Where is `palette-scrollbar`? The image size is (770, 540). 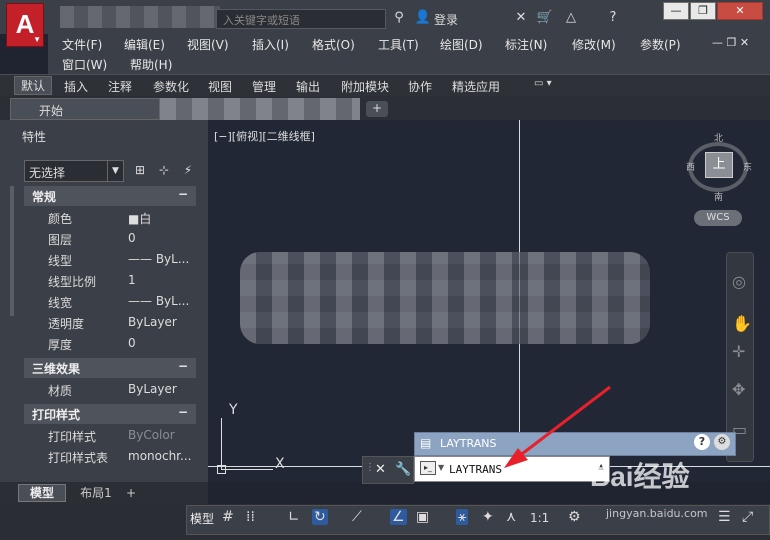
palette-scrollbar is located at coordinates (12, 251).